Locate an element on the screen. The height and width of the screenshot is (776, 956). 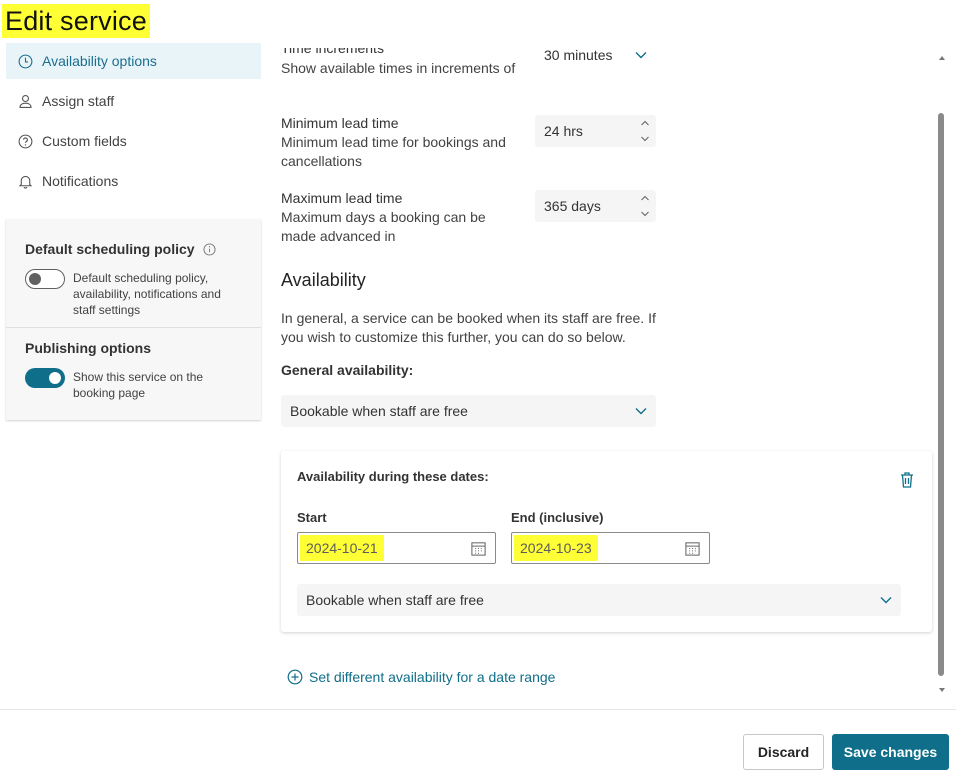
nav-label: Assign staff is located at coordinates (78, 101).